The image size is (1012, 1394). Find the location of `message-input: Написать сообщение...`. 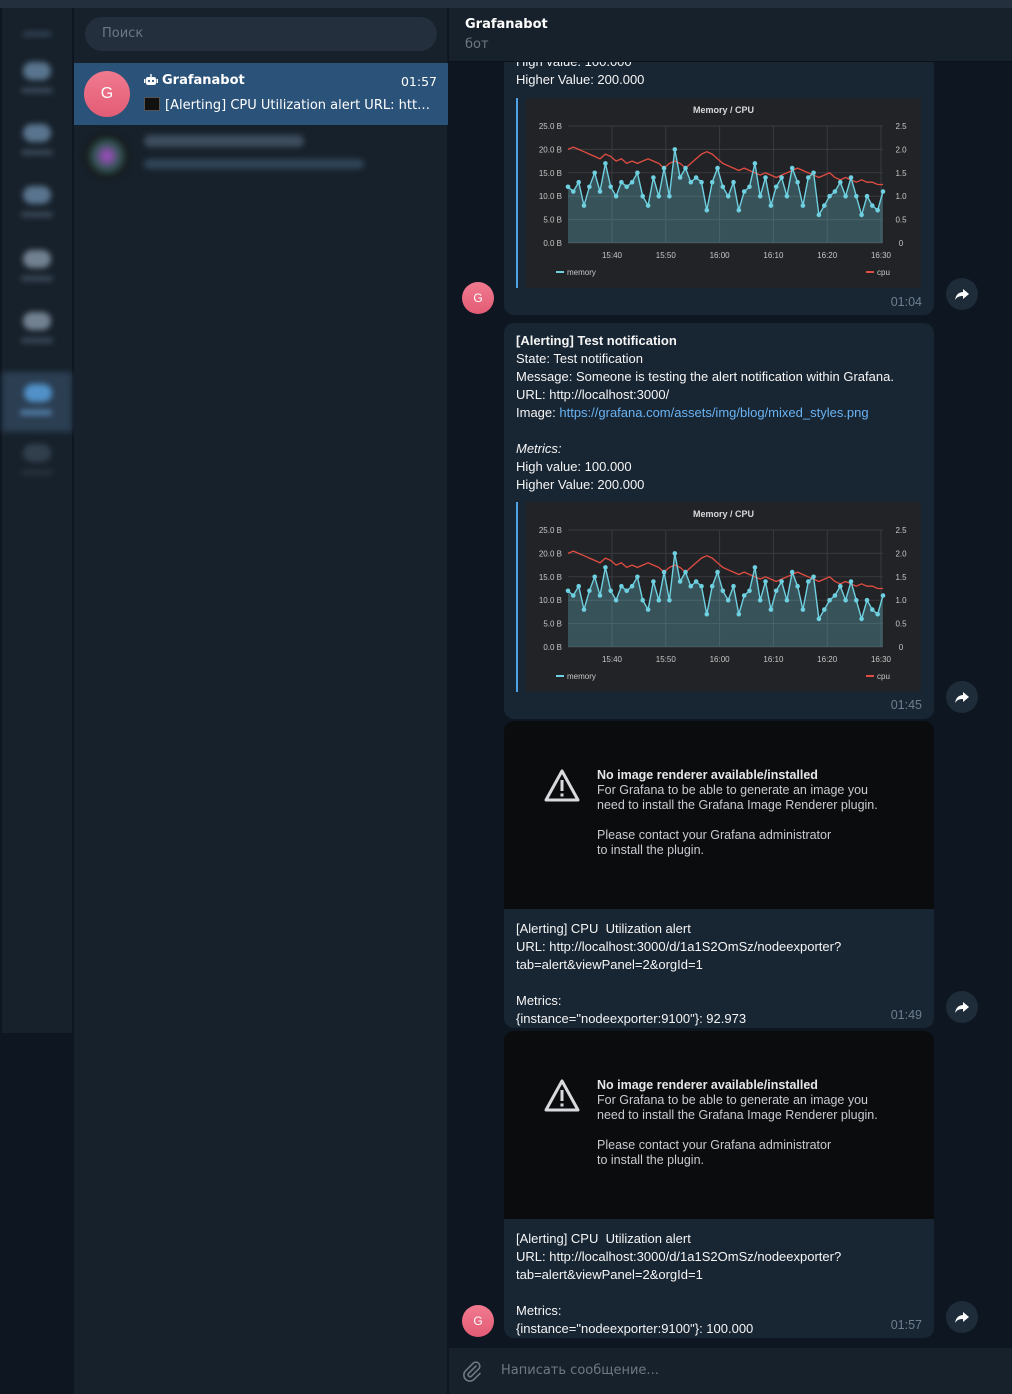

message-input: Написать сообщение... is located at coordinates (580, 1370).